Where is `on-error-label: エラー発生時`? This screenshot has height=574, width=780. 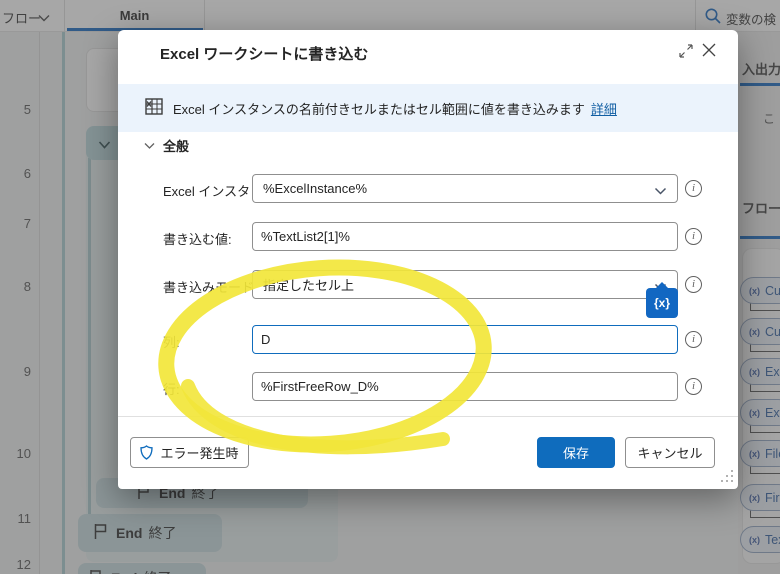 on-error-label: エラー発生時 is located at coordinates (199, 453).